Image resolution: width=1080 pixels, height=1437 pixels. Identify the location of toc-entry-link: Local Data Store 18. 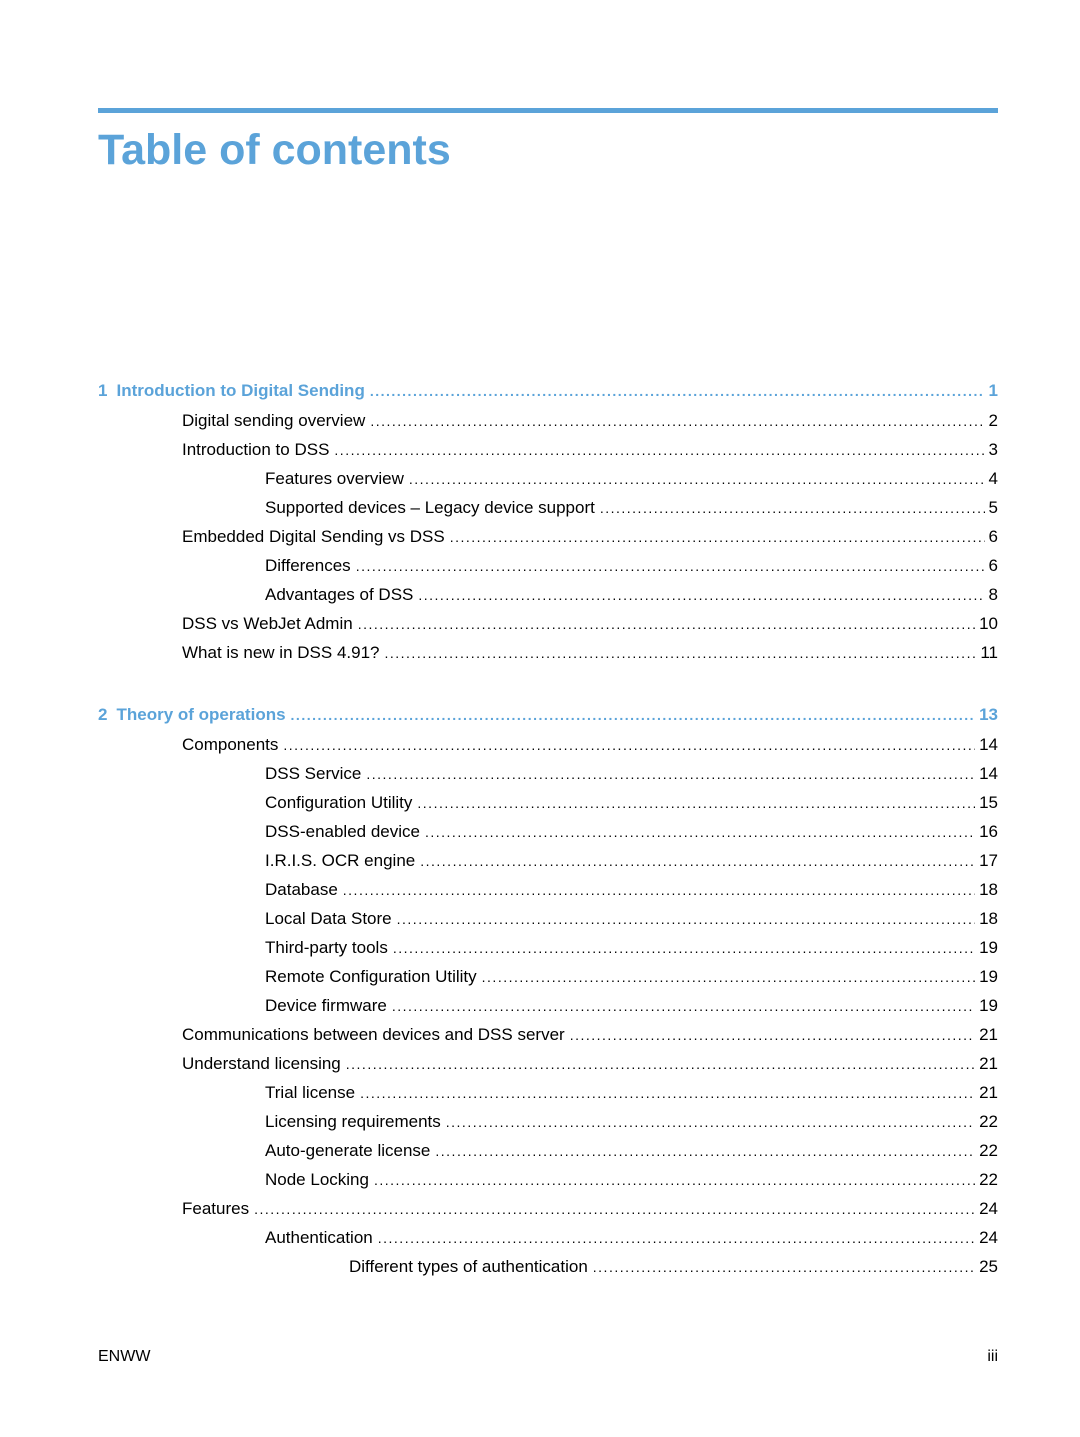
(548, 918).